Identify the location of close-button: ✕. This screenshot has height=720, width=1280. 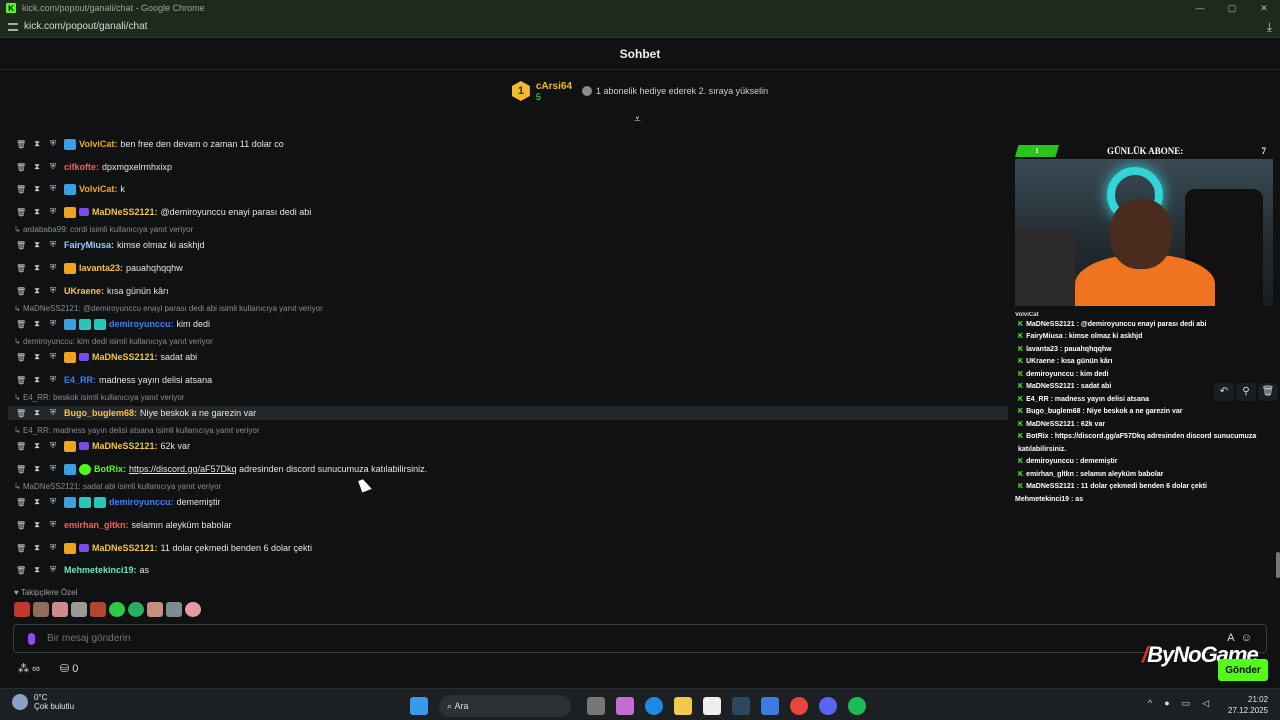
(1264, 8).